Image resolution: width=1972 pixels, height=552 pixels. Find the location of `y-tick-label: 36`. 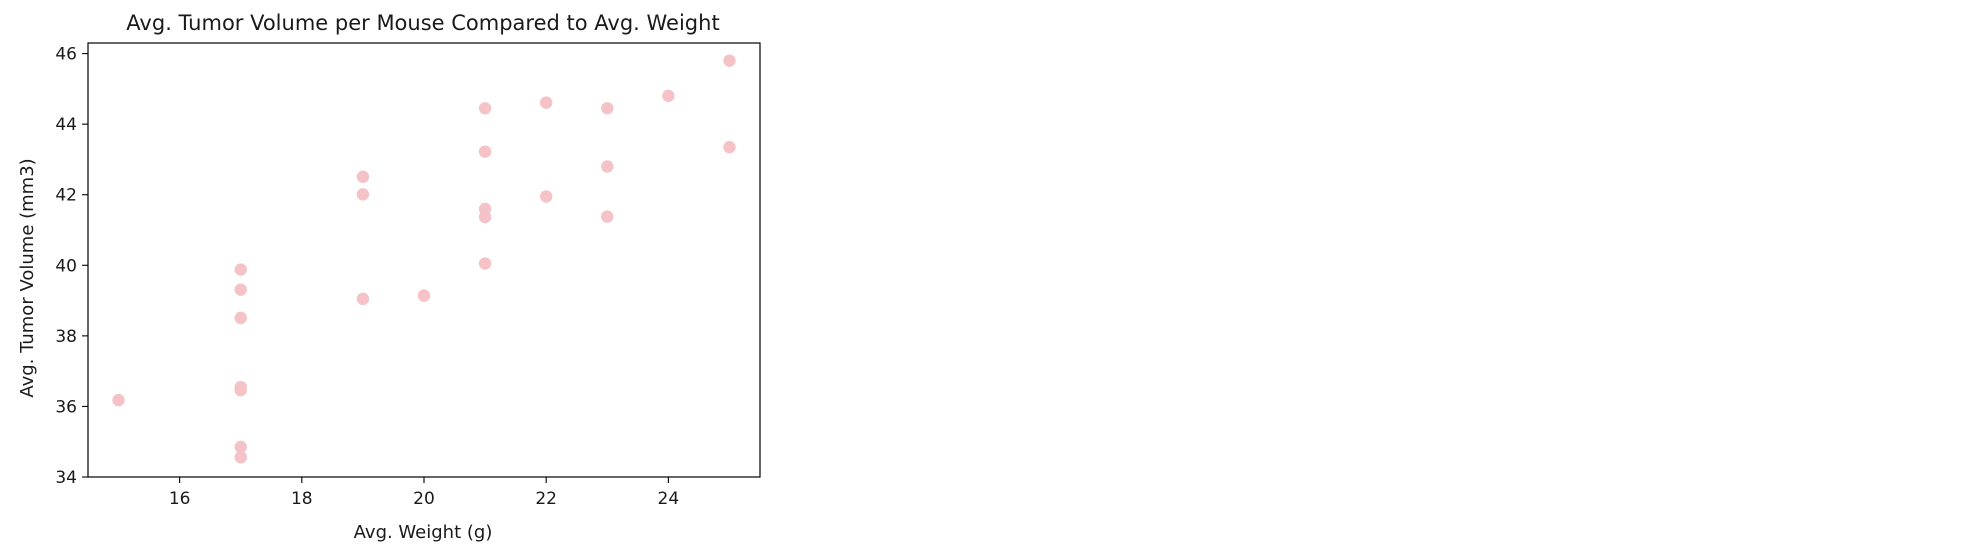

y-tick-label: 36 is located at coordinates (66, 407).